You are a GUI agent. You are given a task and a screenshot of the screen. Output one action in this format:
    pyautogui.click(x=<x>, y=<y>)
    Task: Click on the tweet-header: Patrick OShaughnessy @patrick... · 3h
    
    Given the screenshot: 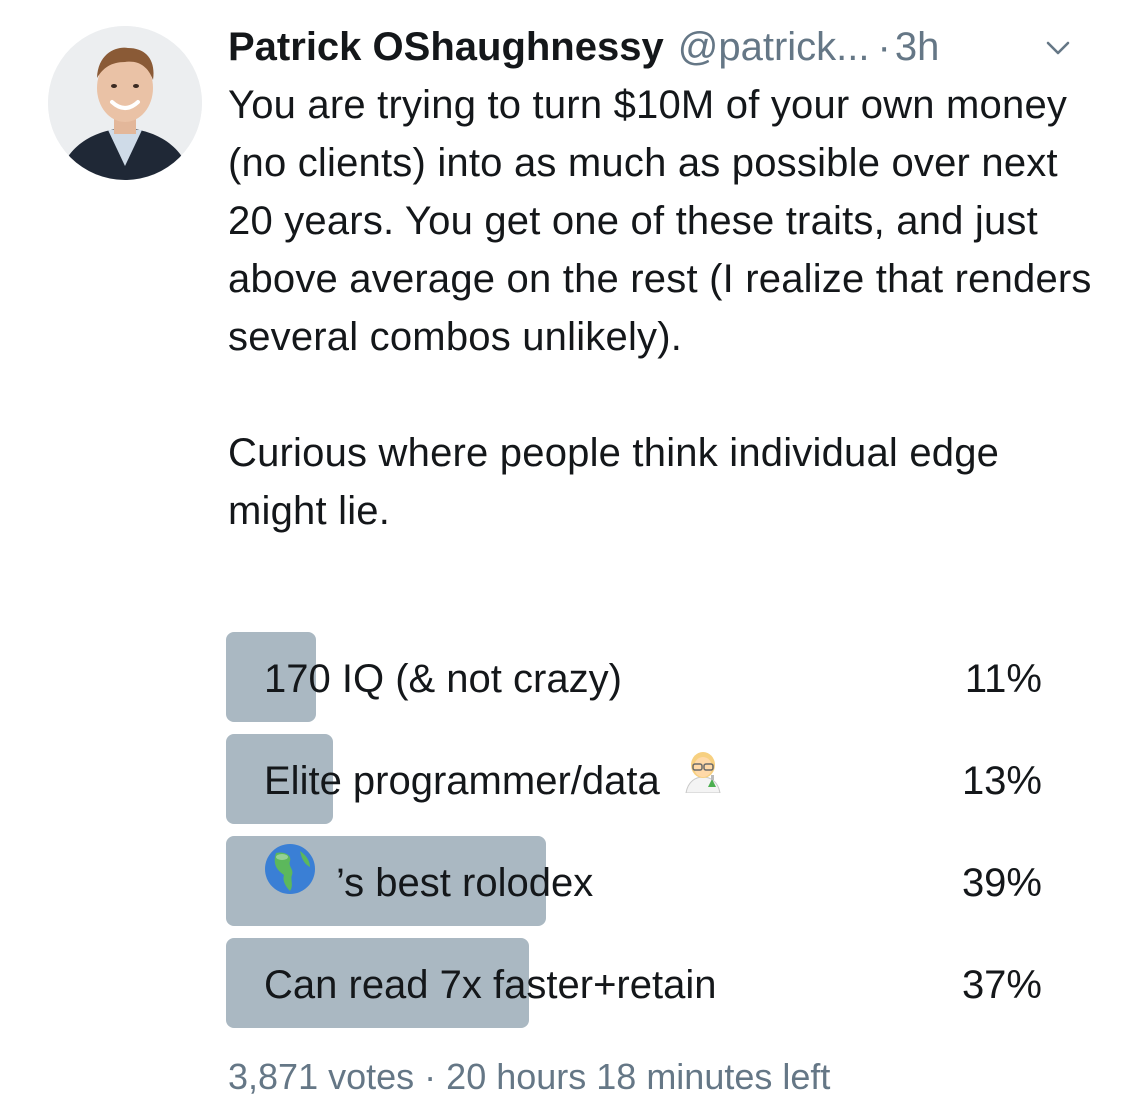 What is the action you would take?
    pyautogui.click(x=658, y=47)
    